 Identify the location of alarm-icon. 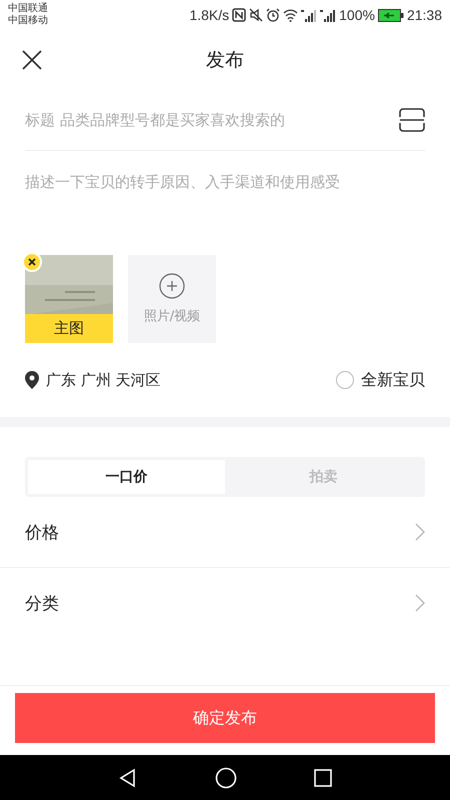
(273, 15).